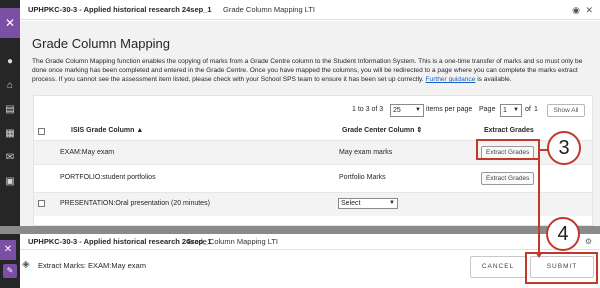 The width and height of the screenshot is (600, 288). Describe the element at coordinates (397, 110) in the screenshot. I see `items-per-page-value: 25` at that location.